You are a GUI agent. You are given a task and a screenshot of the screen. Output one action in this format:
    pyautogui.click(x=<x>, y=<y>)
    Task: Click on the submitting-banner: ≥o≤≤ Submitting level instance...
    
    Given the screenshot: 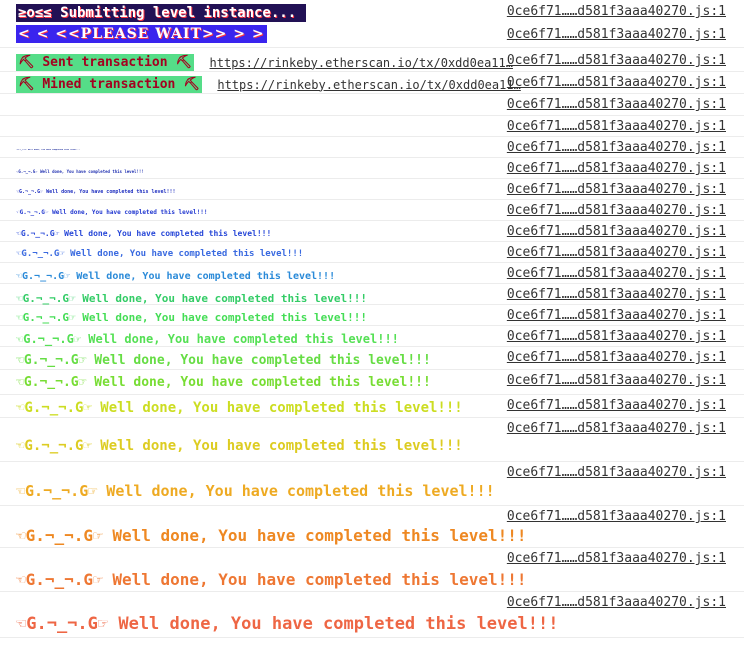 What is the action you would take?
    pyautogui.click(x=161, y=13)
    